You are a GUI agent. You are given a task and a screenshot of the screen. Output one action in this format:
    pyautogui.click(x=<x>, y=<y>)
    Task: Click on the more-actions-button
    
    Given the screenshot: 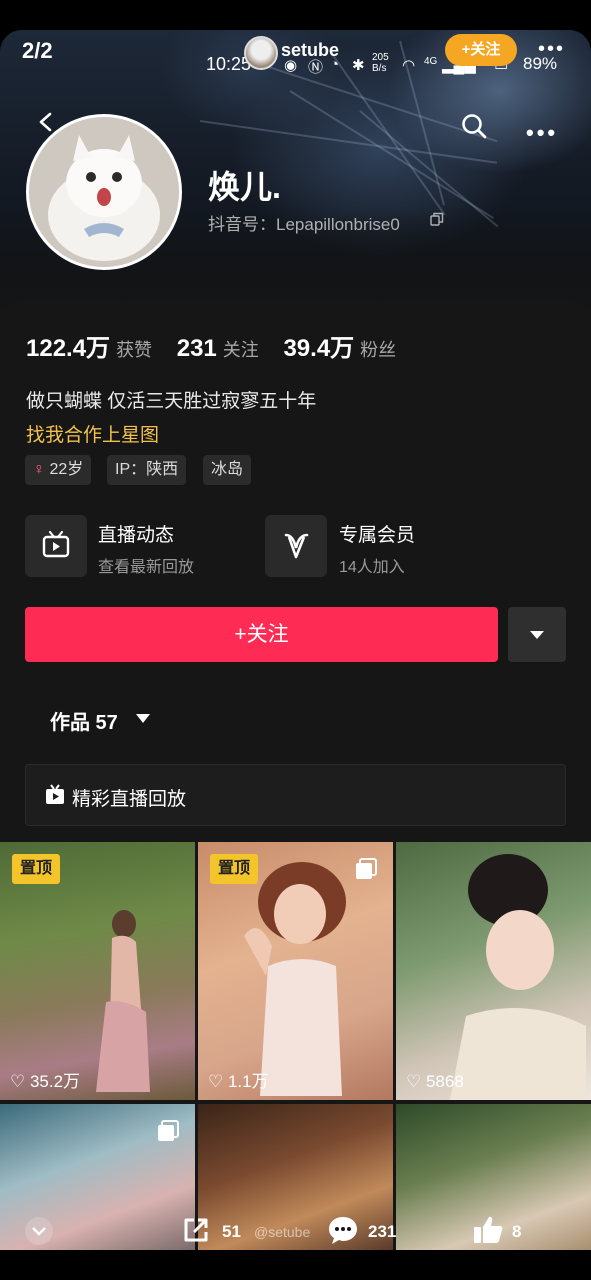 What is the action you would take?
    pyautogui.click(x=537, y=634)
    